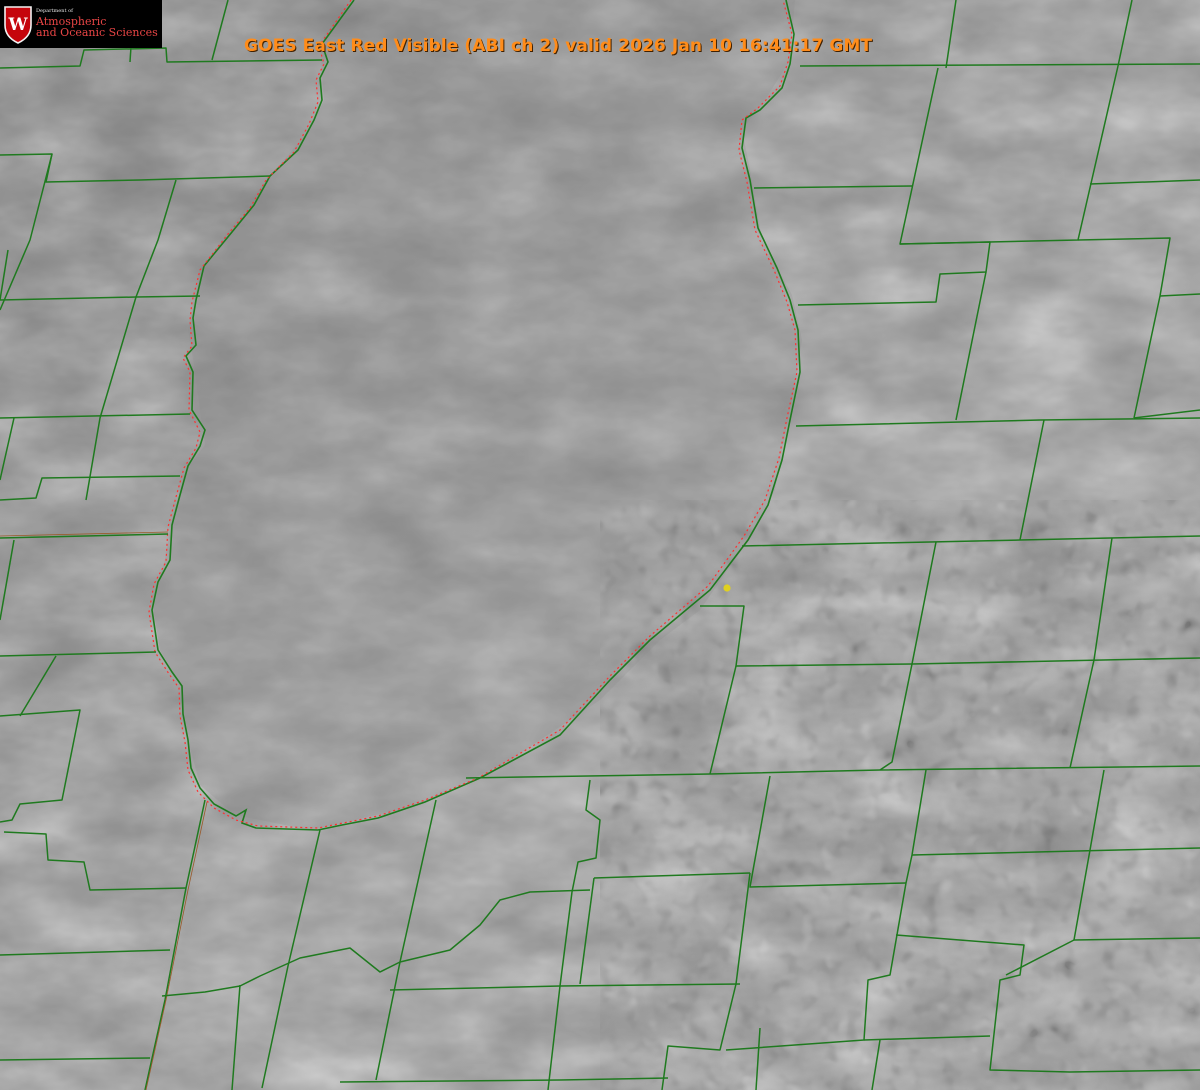  Describe the element at coordinates (54, 11) in the screenshot. I see `logo-department: Department of` at that location.